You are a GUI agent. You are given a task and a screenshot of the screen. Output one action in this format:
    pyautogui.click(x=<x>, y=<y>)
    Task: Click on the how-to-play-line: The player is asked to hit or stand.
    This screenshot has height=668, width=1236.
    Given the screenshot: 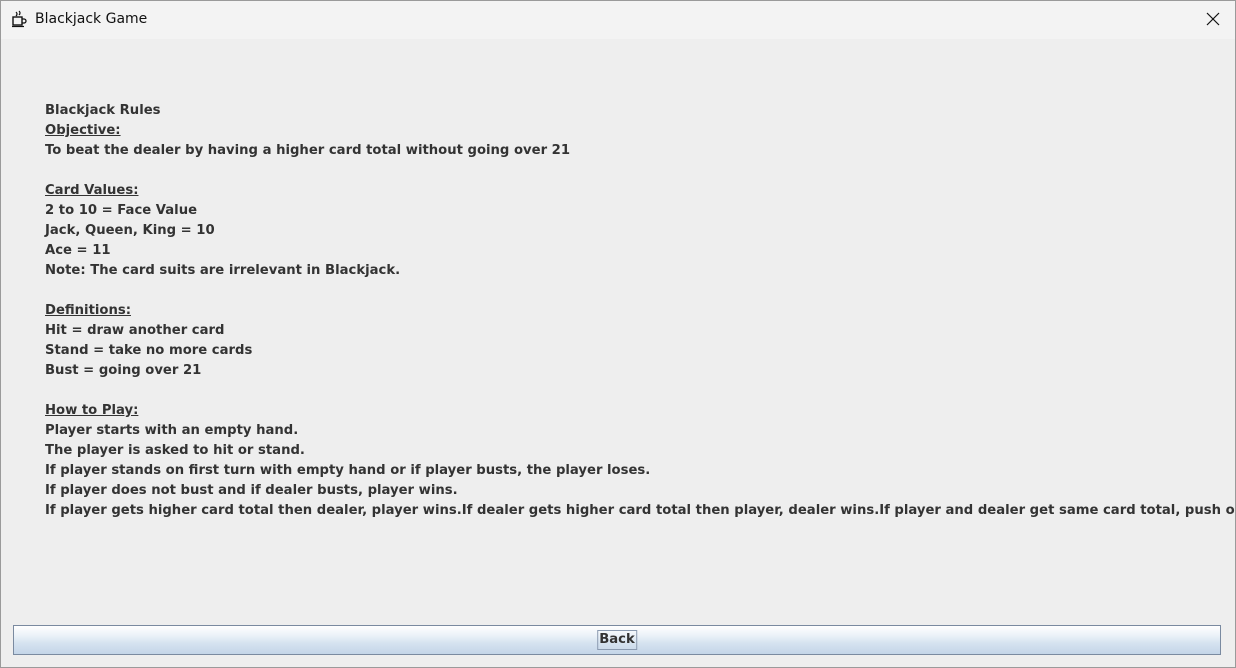 What is the action you would take?
    pyautogui.click(x=175, y=450)
    